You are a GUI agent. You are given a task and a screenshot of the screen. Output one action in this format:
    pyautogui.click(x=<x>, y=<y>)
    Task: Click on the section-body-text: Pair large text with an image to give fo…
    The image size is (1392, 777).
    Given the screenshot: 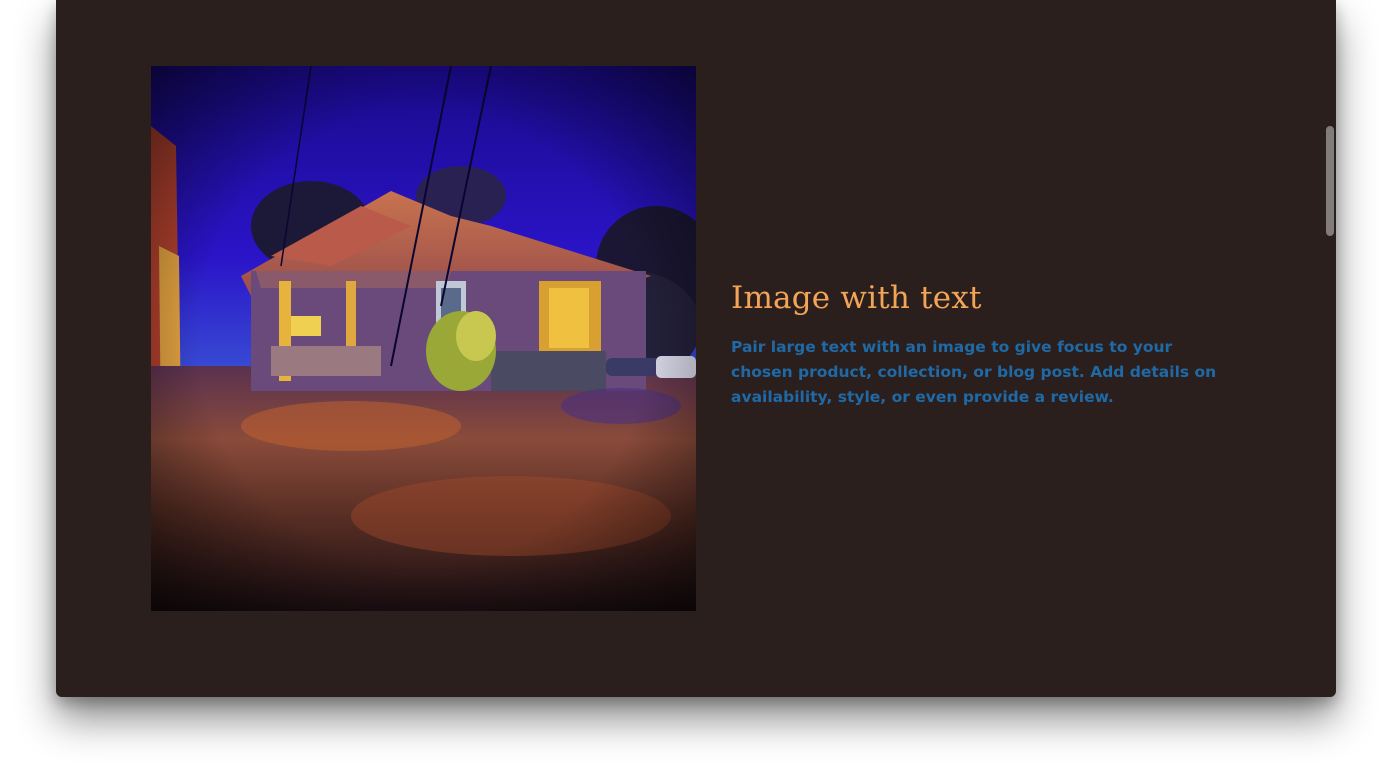 What is the action you would take?
    pyautogui.click(x=974, y=372)
    